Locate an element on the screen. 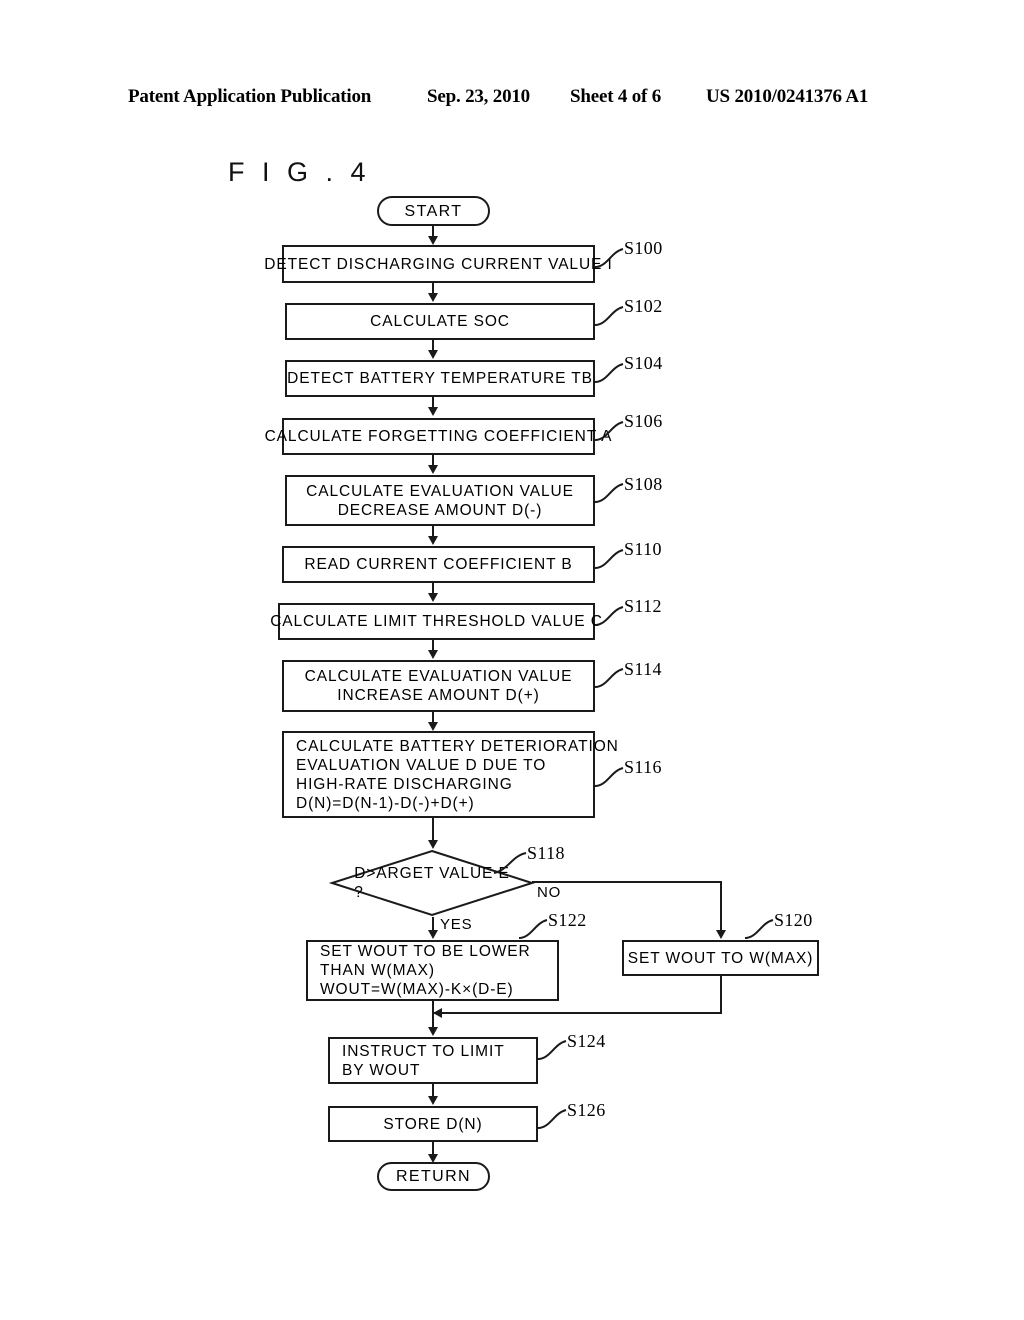  arrowhead-s116-to-s118 is located at coordinates (433, 844).